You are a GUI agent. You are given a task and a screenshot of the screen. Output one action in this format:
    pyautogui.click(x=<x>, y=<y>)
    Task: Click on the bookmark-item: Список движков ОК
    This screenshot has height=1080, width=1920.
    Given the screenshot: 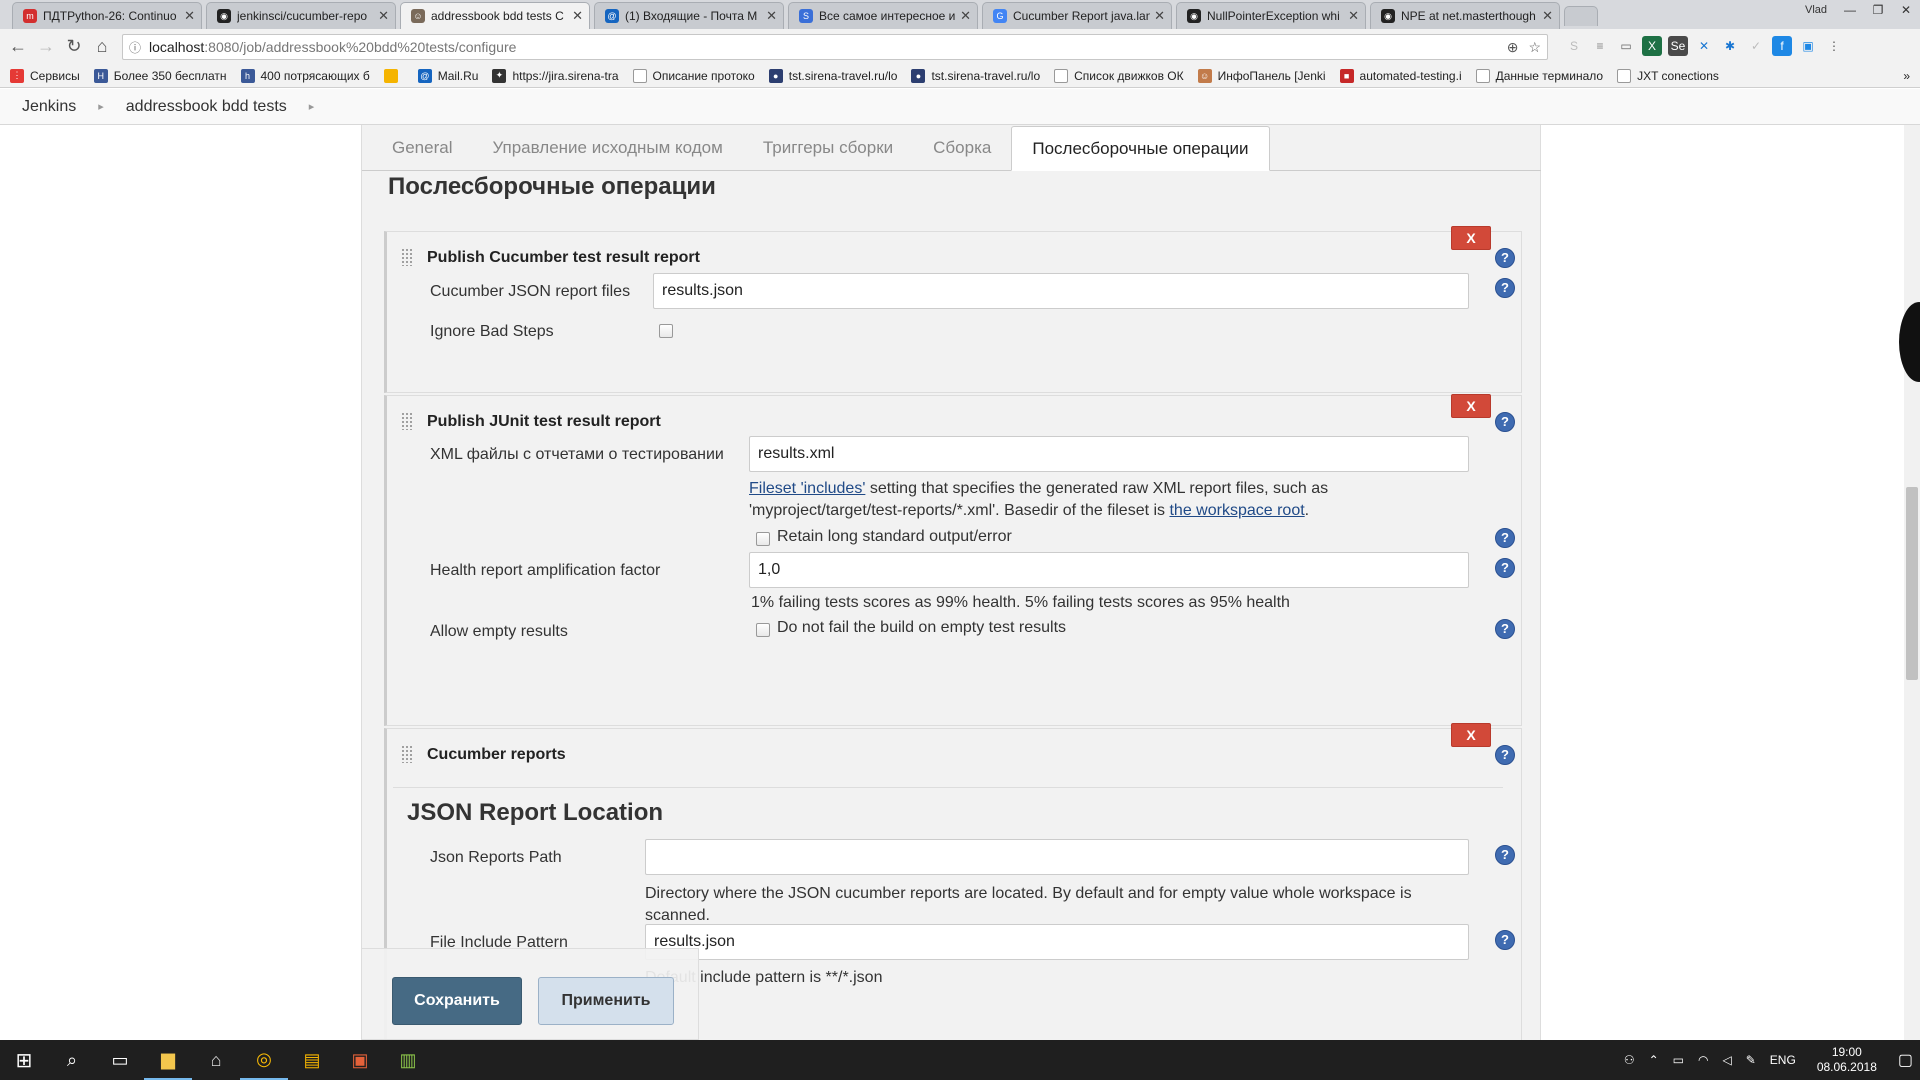 What is the action you would take?
    pyautogui.click(x=1119, y=75)
    